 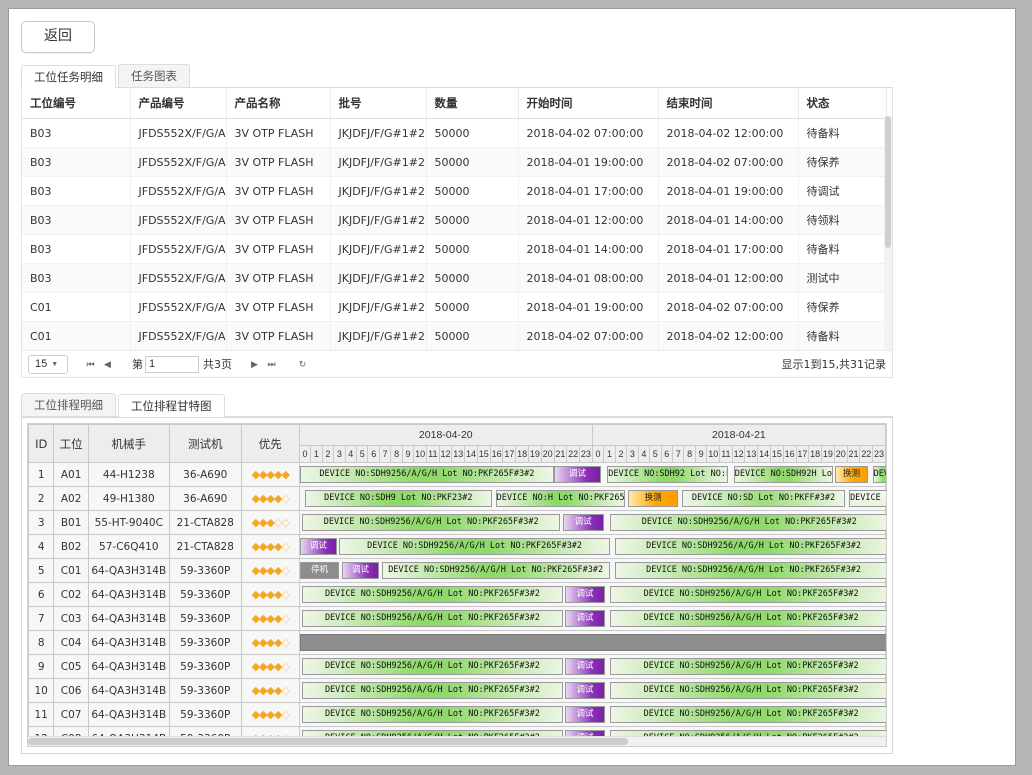 What do you see at coordinates (867, 498) in the screenshot?
I see `gantt-bar-pale: DEVICE NO:SD Lot NO:PKF#3#2` at bounding box center [867, 498].